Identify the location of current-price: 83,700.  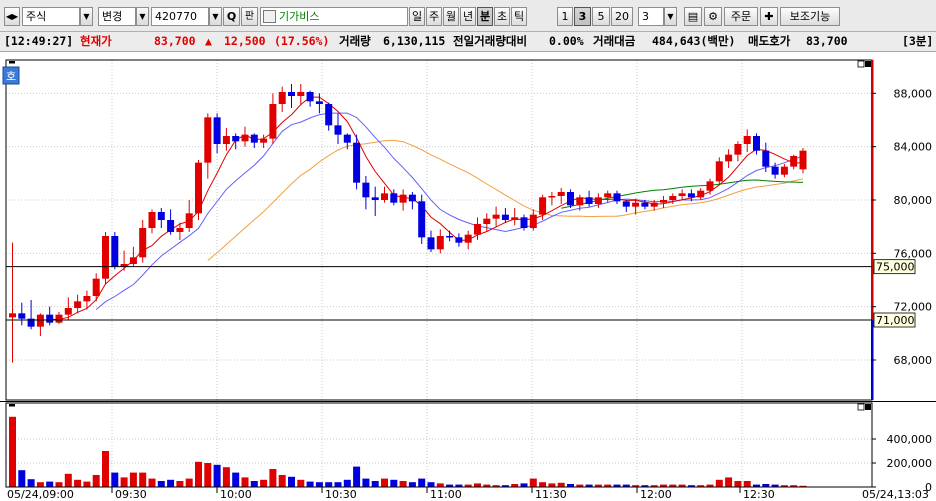
(175, 41).